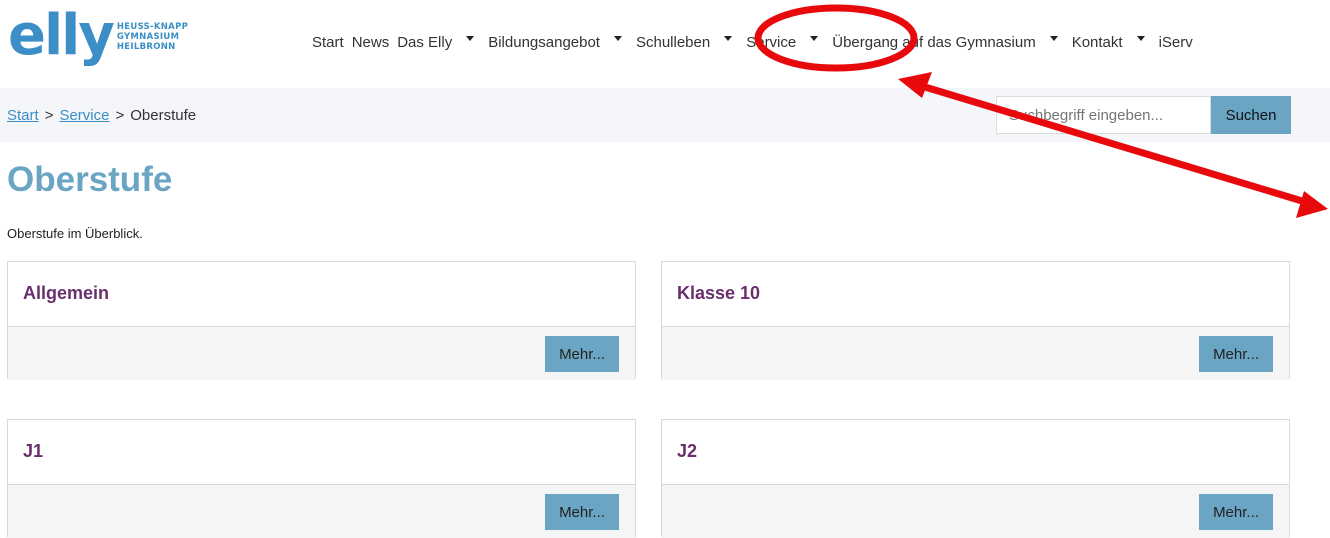 The height and width of the screenshot is (538, 1330). I want to click on logo-school-name: HEUSS-KNAPP GYMNASIUM HEILBRONN, so click(152, 37).